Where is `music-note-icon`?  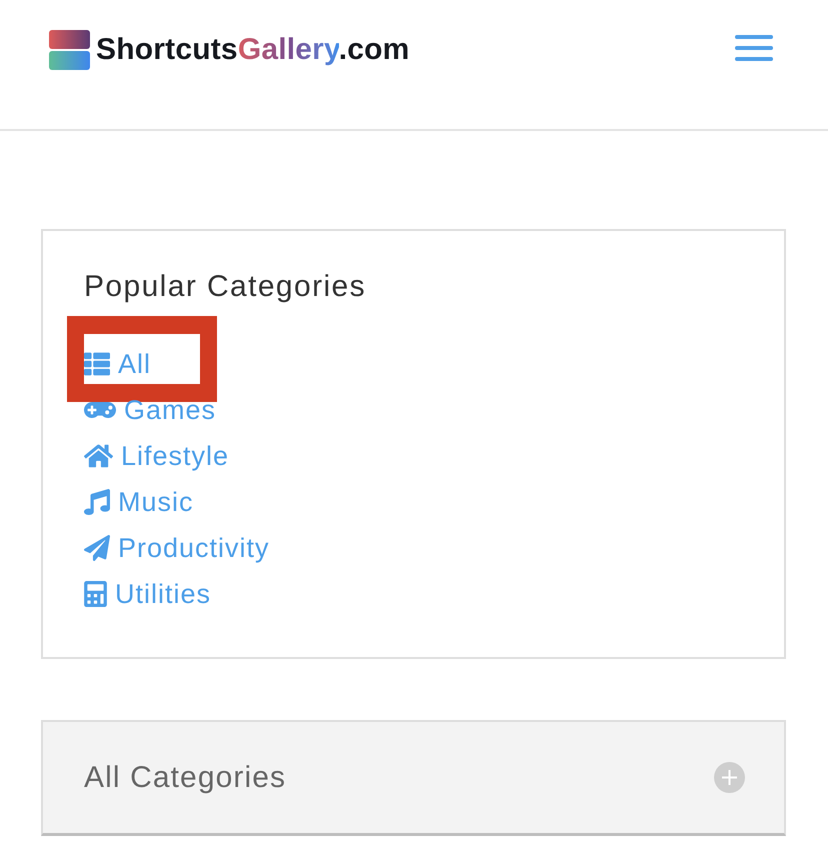 music-note-icon is located at coordinates (97, 502).